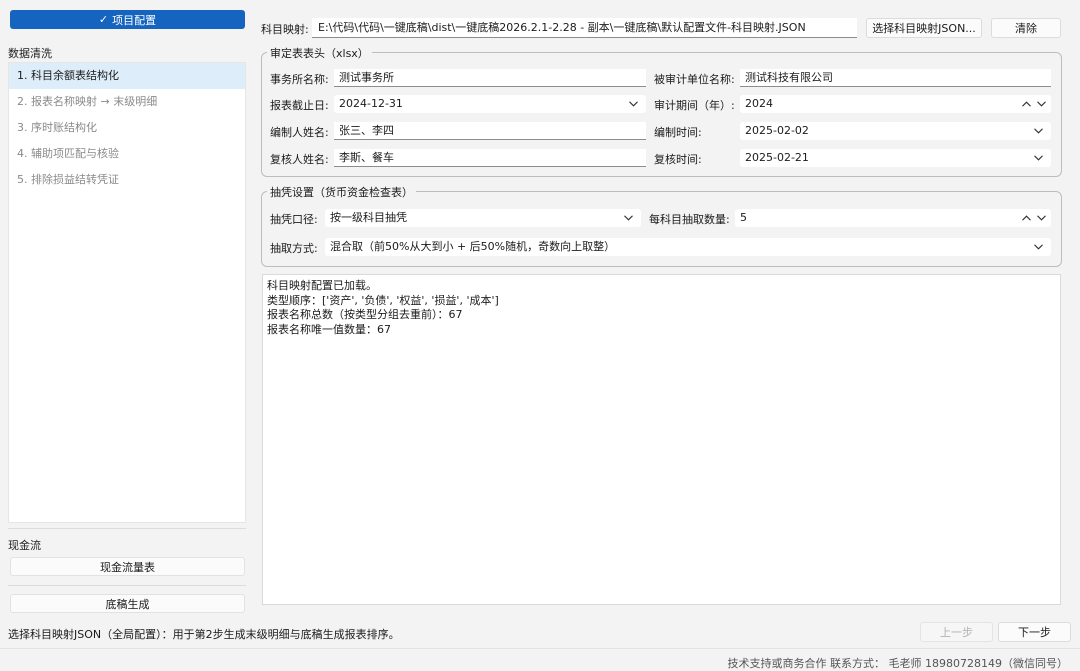  Describe the element at coordinates (490, 131) in the screenshot. I see `preparer-input: 张三、李四` at that location.